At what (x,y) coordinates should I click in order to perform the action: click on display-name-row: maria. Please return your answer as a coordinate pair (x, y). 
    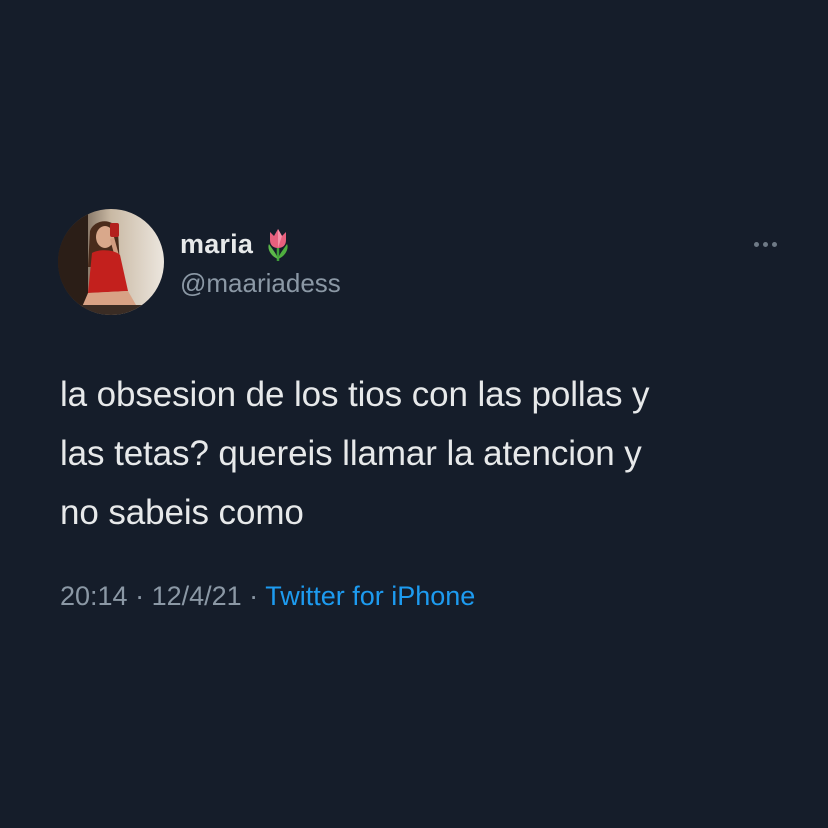
    Looking at the image, I should click on (236, 244).